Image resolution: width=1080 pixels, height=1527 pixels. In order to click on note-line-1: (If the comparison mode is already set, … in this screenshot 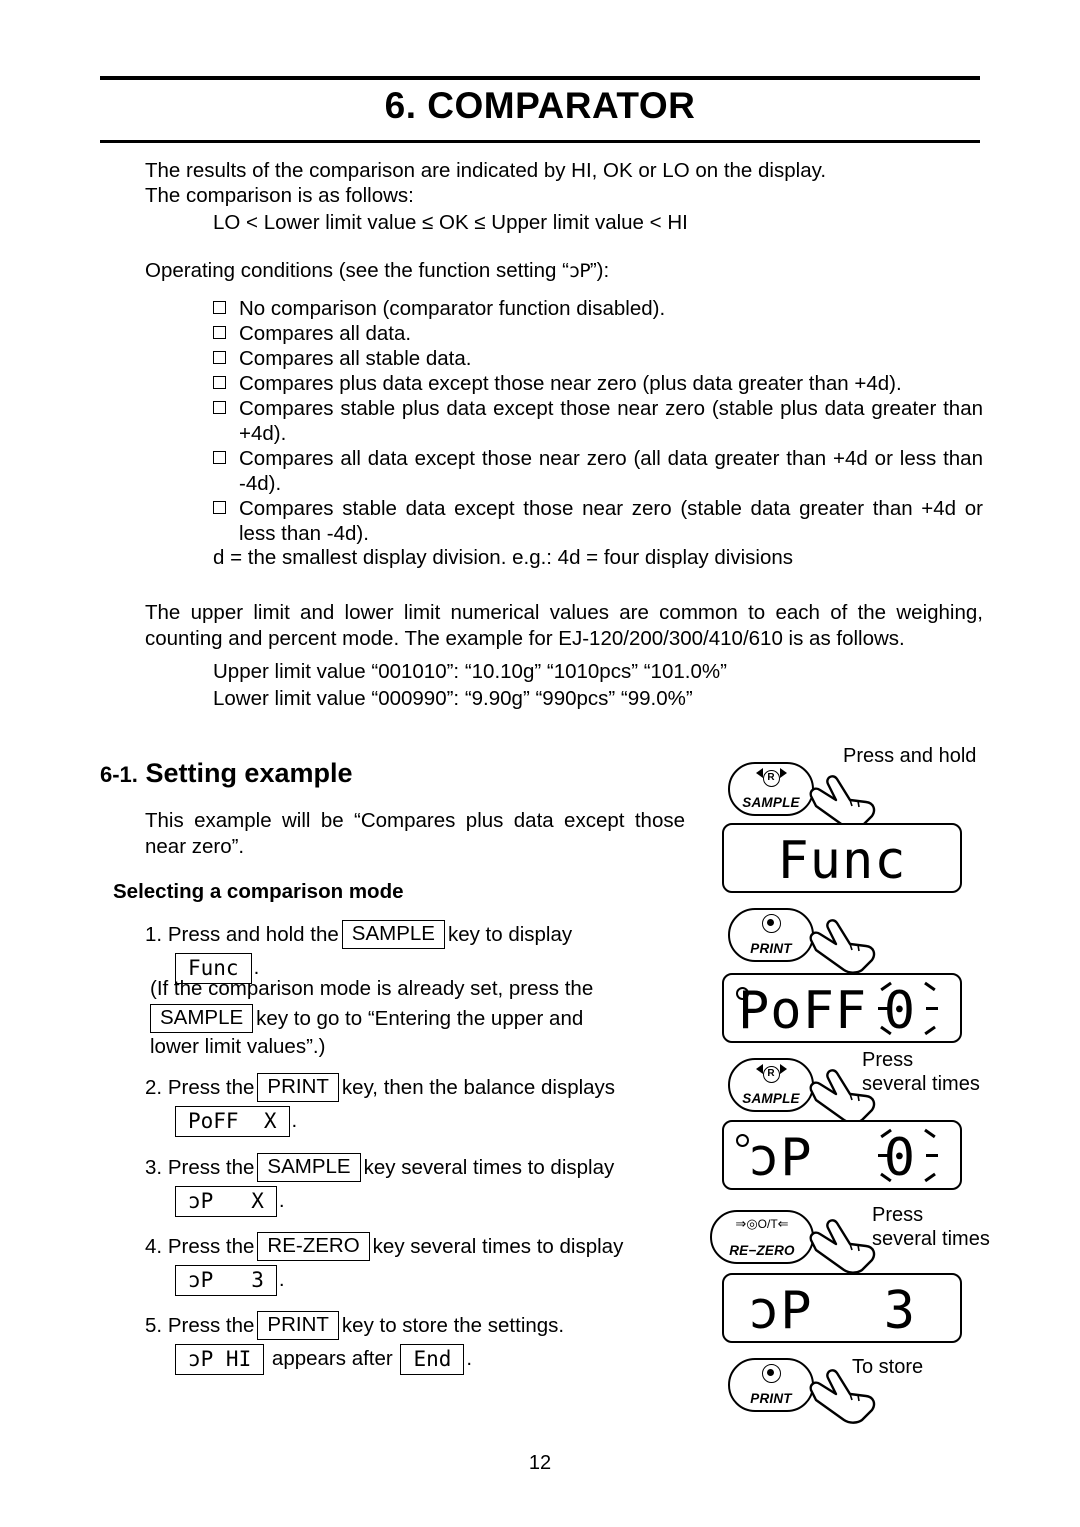, I will do `click(372, 988)`.